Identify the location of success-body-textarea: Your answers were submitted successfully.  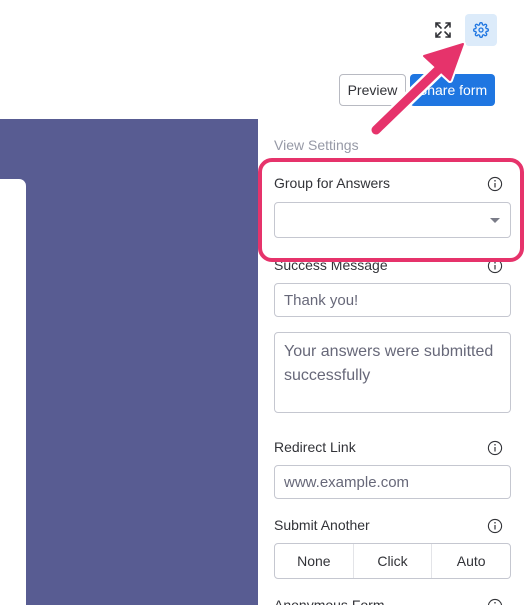
(392, 372).